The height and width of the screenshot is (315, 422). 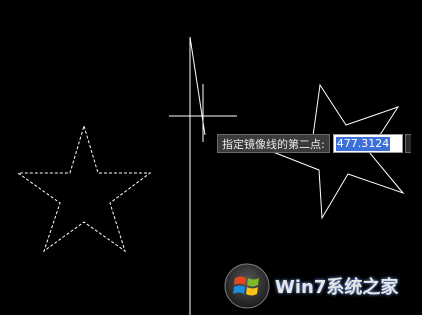 I want to click on dynamic-input-next-field, so click(x=407, y=143).